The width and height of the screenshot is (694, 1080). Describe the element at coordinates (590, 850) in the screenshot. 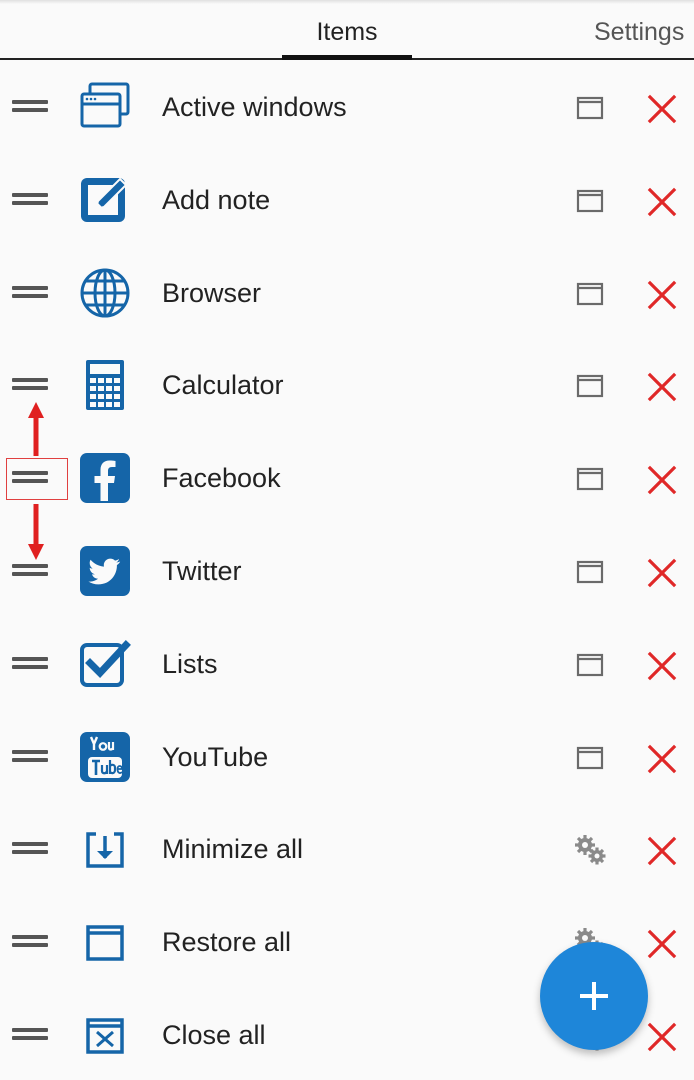

I see `settings-gear-icon` at that location.